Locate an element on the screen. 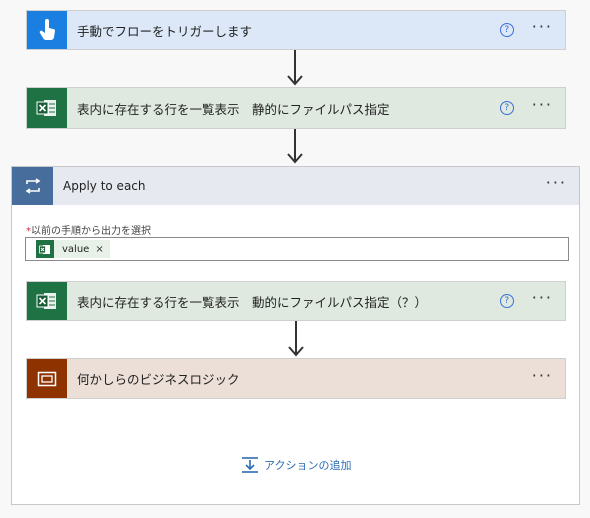 The width and height of the screenshot is (590, 518). add-action-button: アクションの追加 is located at coordinates (295, 465).